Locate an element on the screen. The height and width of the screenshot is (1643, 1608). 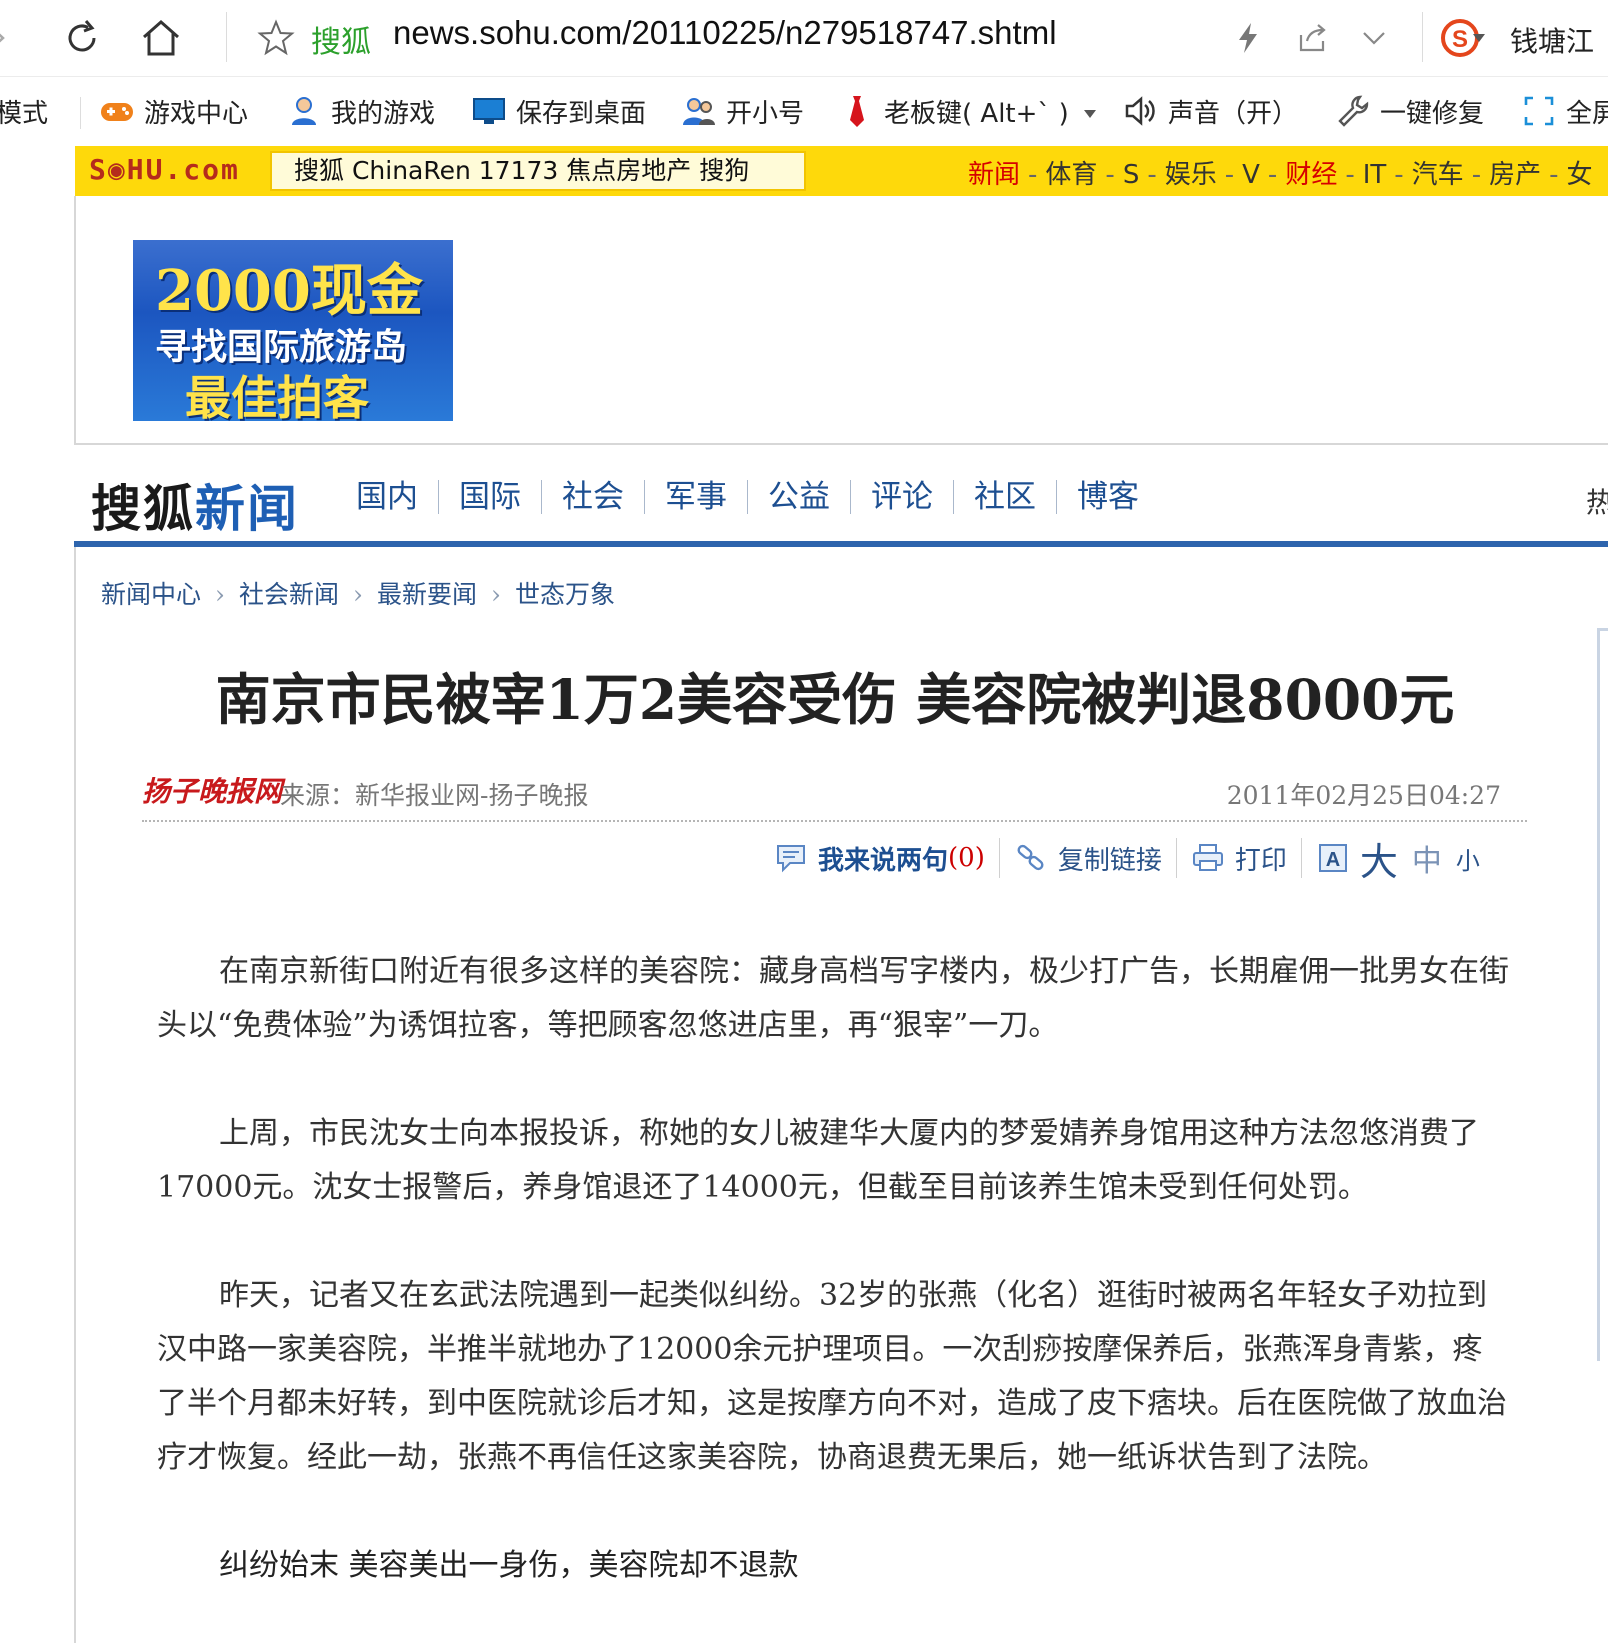
source-logo: 扬子晚报网 is located at coordinates (212, 790).